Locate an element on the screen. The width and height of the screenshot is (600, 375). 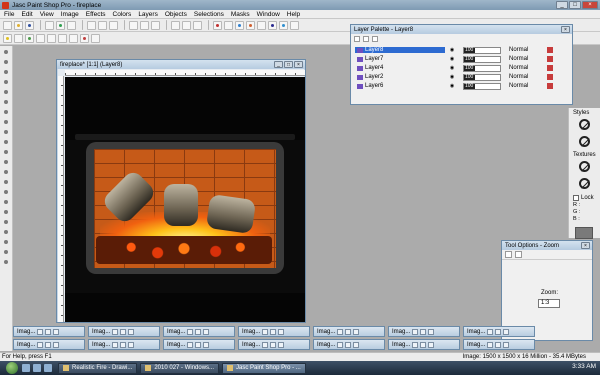
close-button: × is located at coordinates (590, 5).